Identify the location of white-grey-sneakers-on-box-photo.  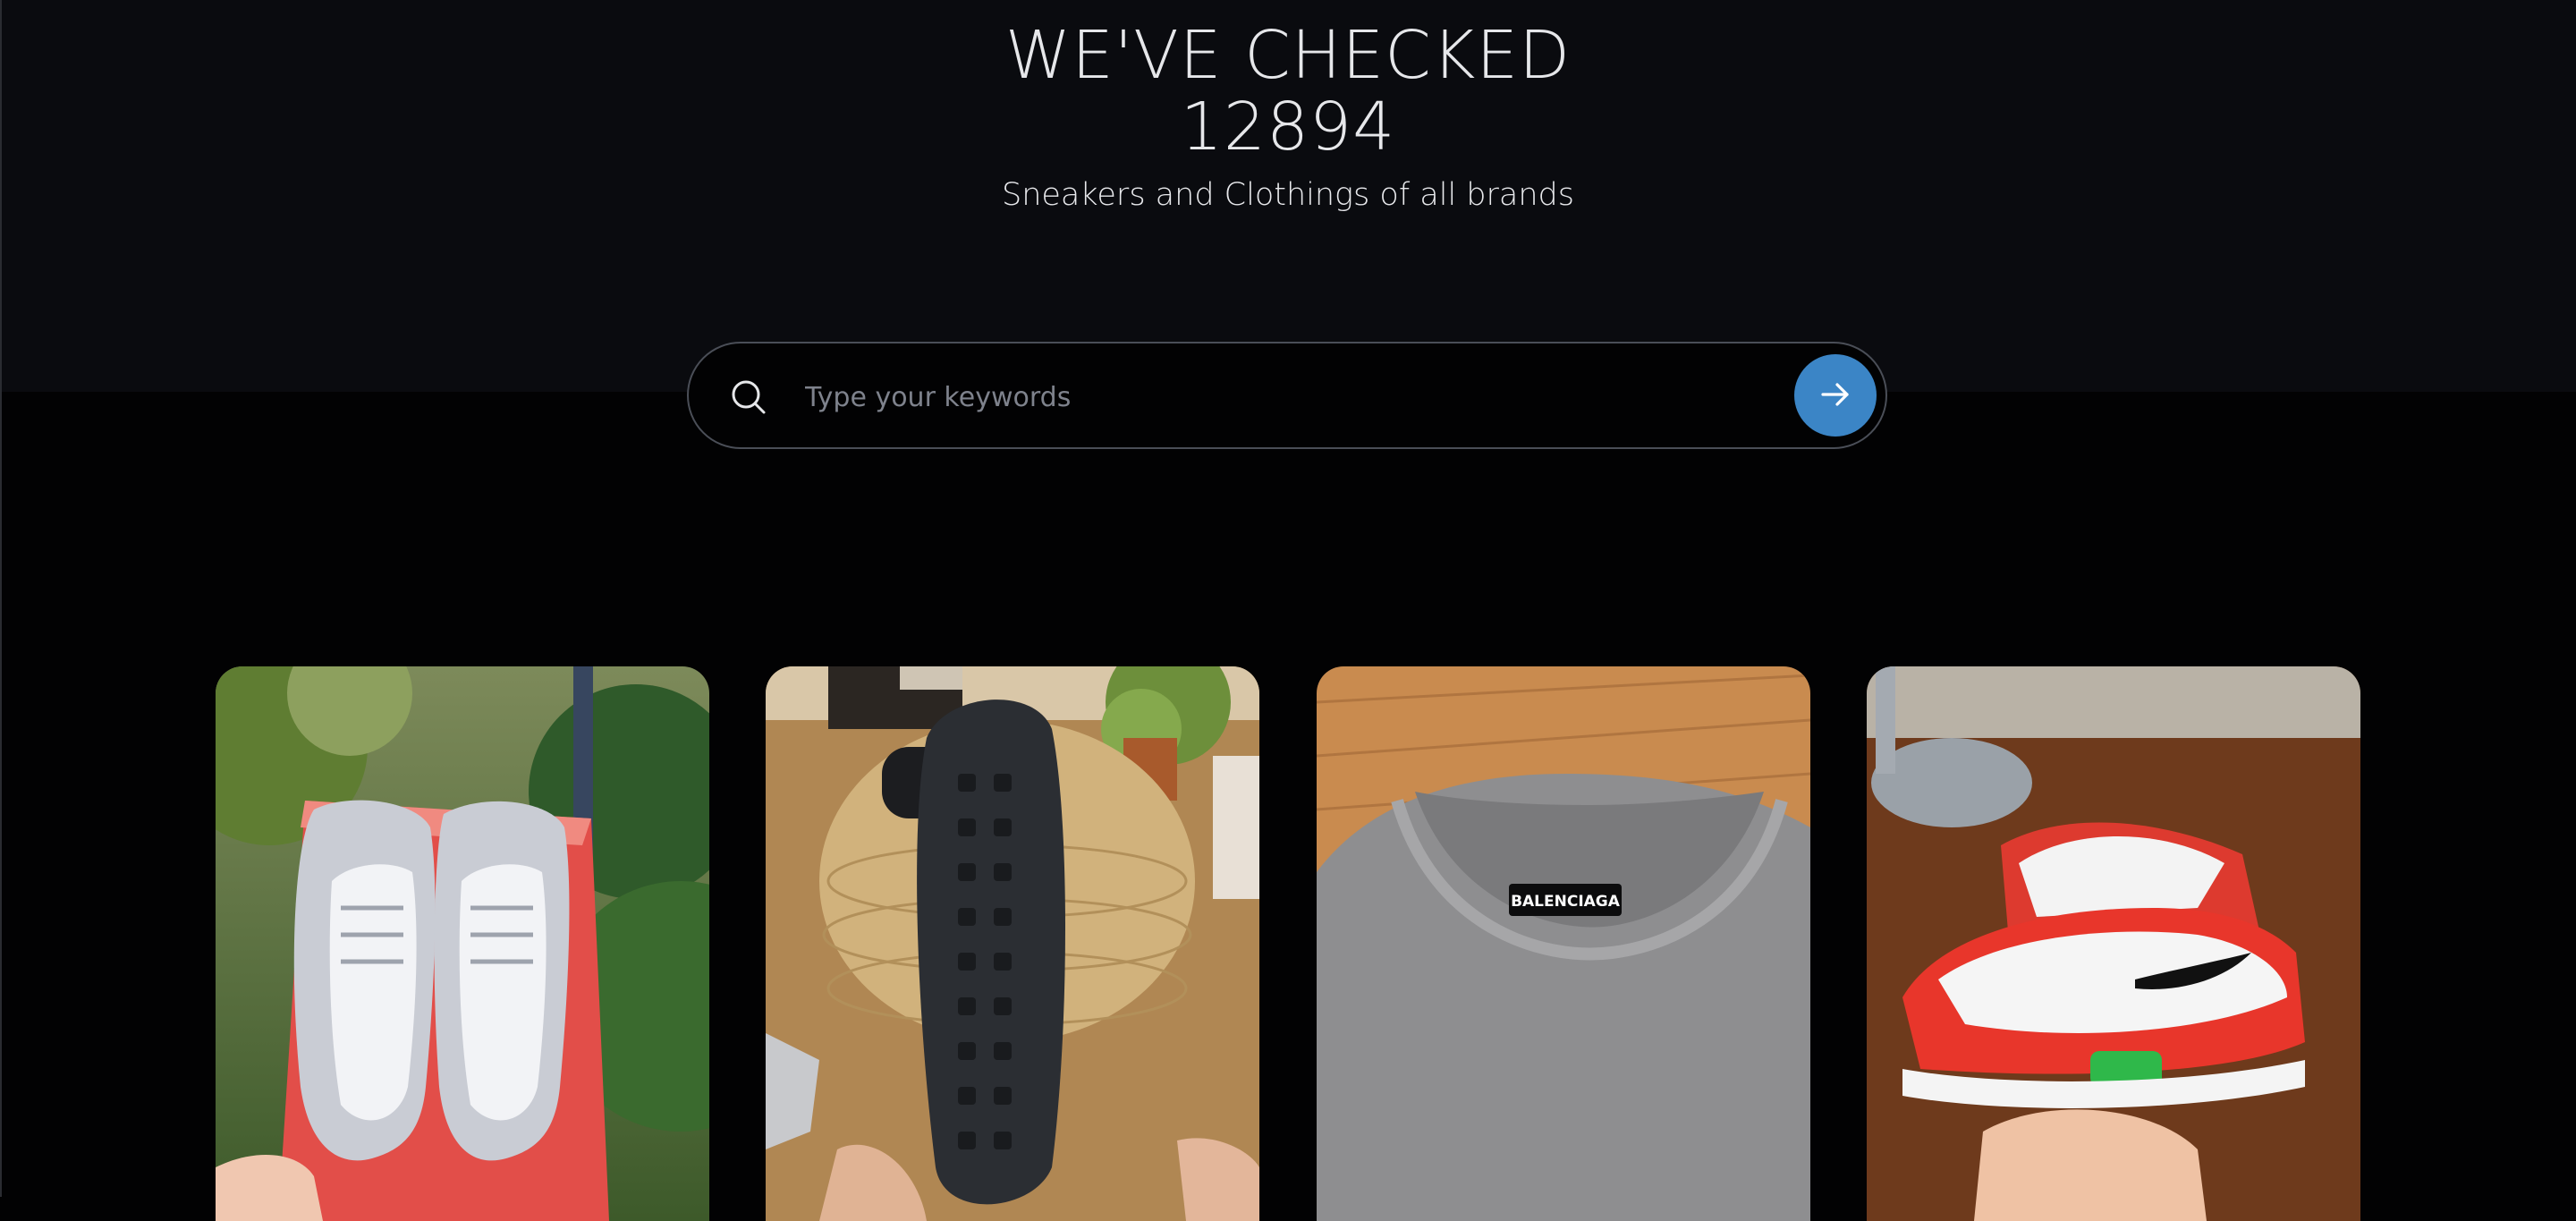
(462, 943).